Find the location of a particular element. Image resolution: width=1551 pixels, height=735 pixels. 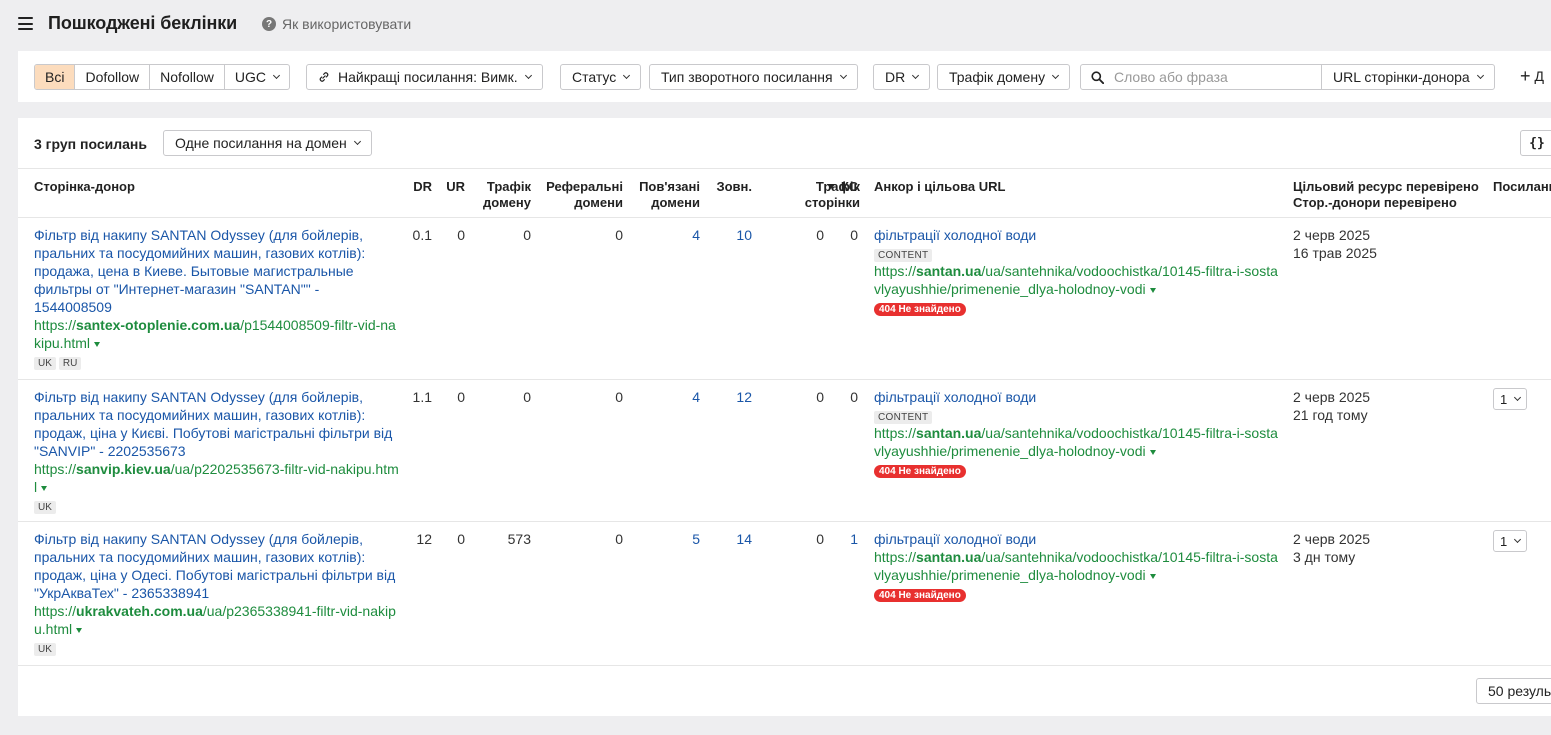

col-linked-domains: Пов'язані домени is located at coordinates (665, 195).